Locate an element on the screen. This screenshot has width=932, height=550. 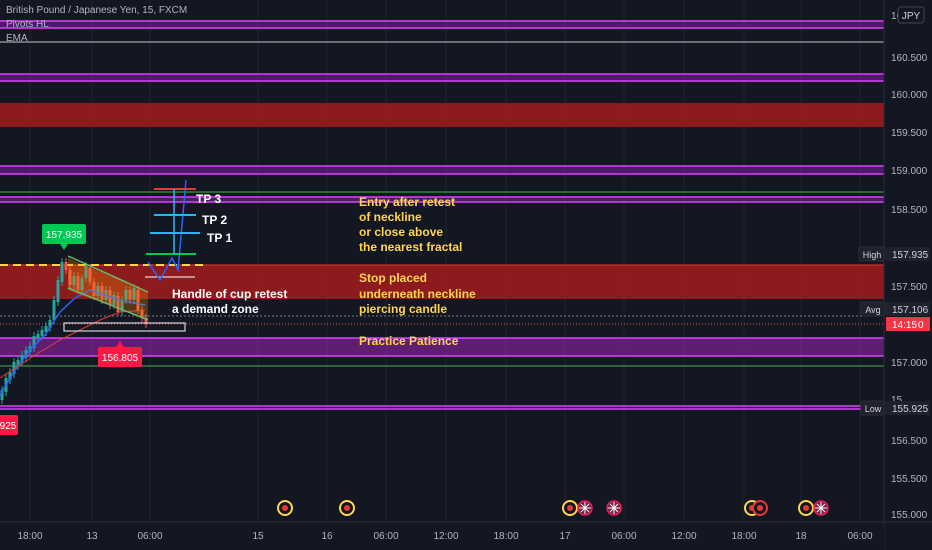
legend-indicator-ema: EMA is located at coordinates (17, 39).